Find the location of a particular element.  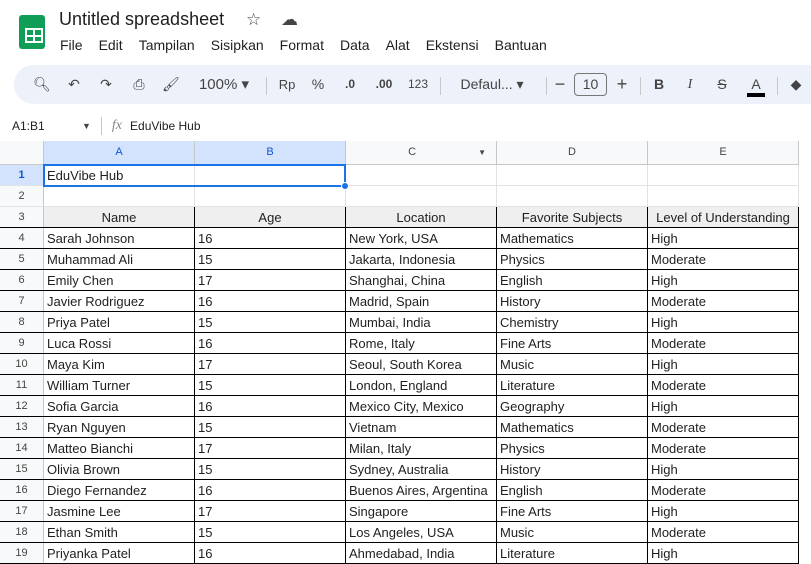

font-size-input: 10 is located at coordinates (590, 84).